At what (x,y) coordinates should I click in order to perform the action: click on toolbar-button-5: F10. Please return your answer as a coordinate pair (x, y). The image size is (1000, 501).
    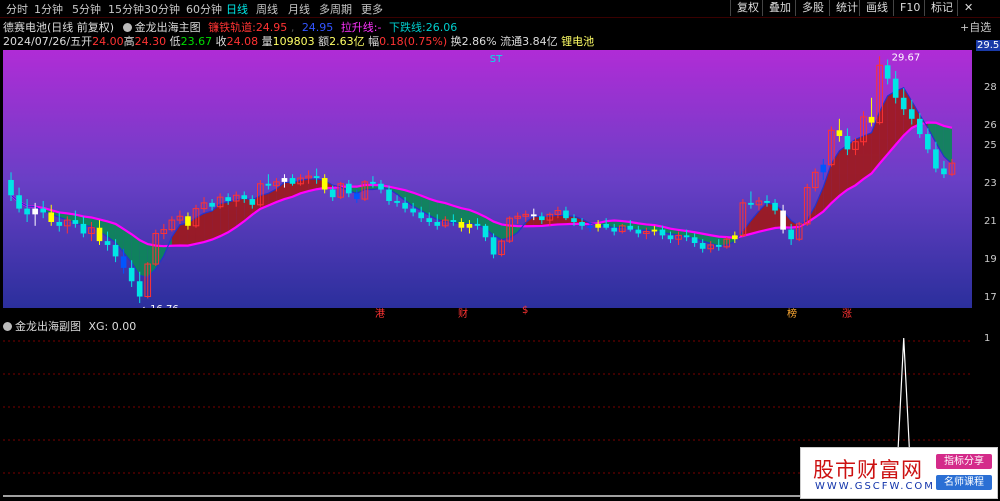
    Looking at the image, I should click on (909, 8).